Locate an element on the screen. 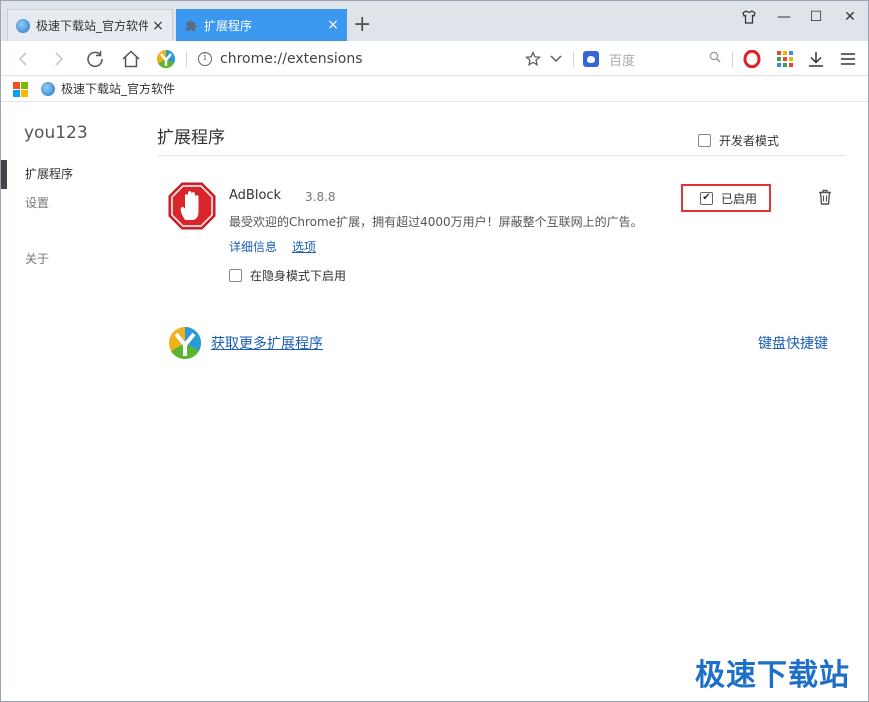  developer-mode-toggle: 开发者模式 is located at coordinates (738, 140).